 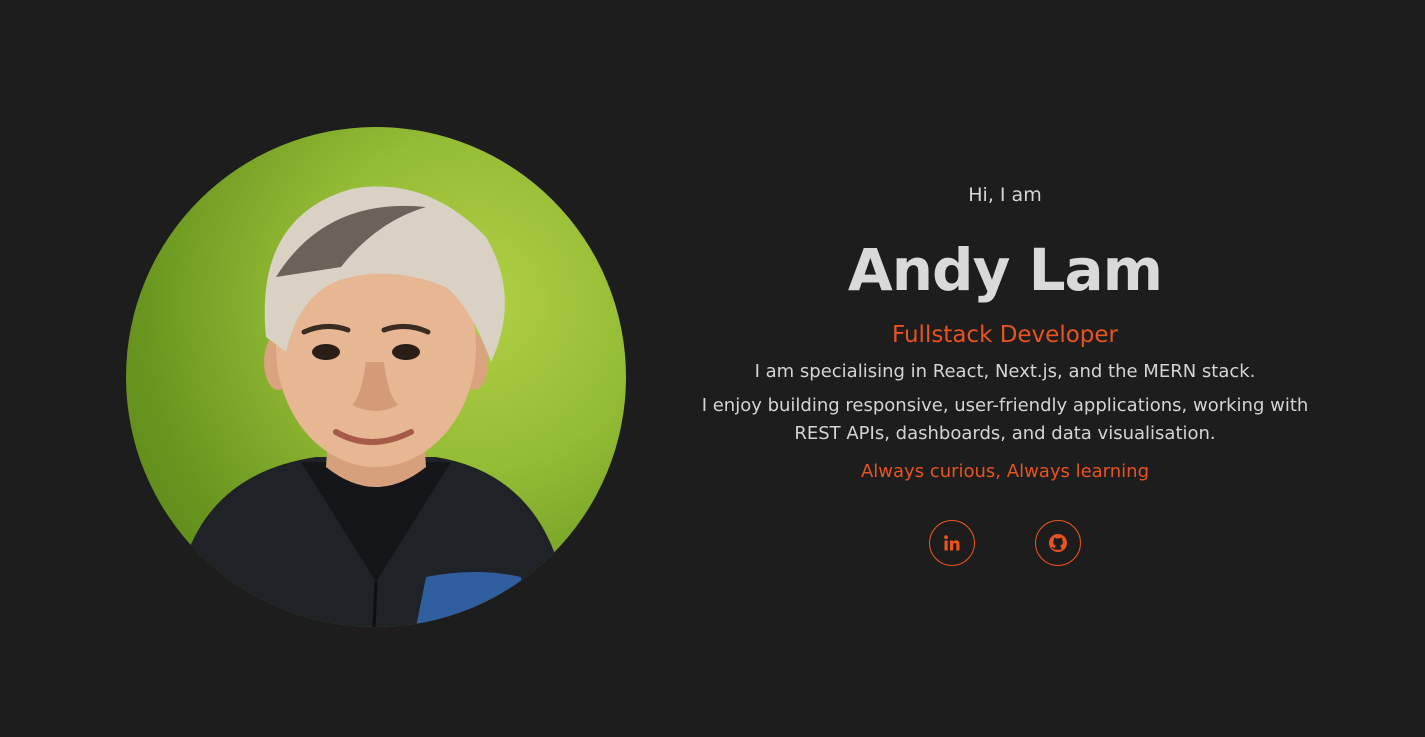 What do you see at coordinates (1005, 335) in the screenshot?
I see `role-title: Fullstack Developer` at bounding box center [1005, 335].